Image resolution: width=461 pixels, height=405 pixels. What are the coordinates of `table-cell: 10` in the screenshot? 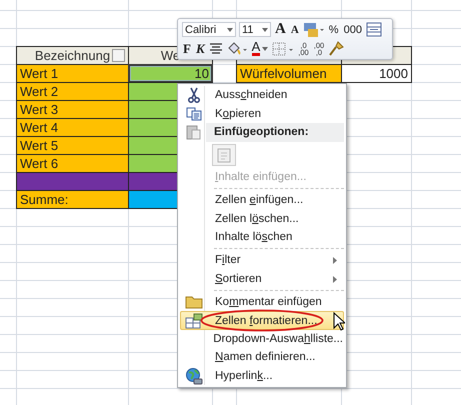 It's located at (170, 73).